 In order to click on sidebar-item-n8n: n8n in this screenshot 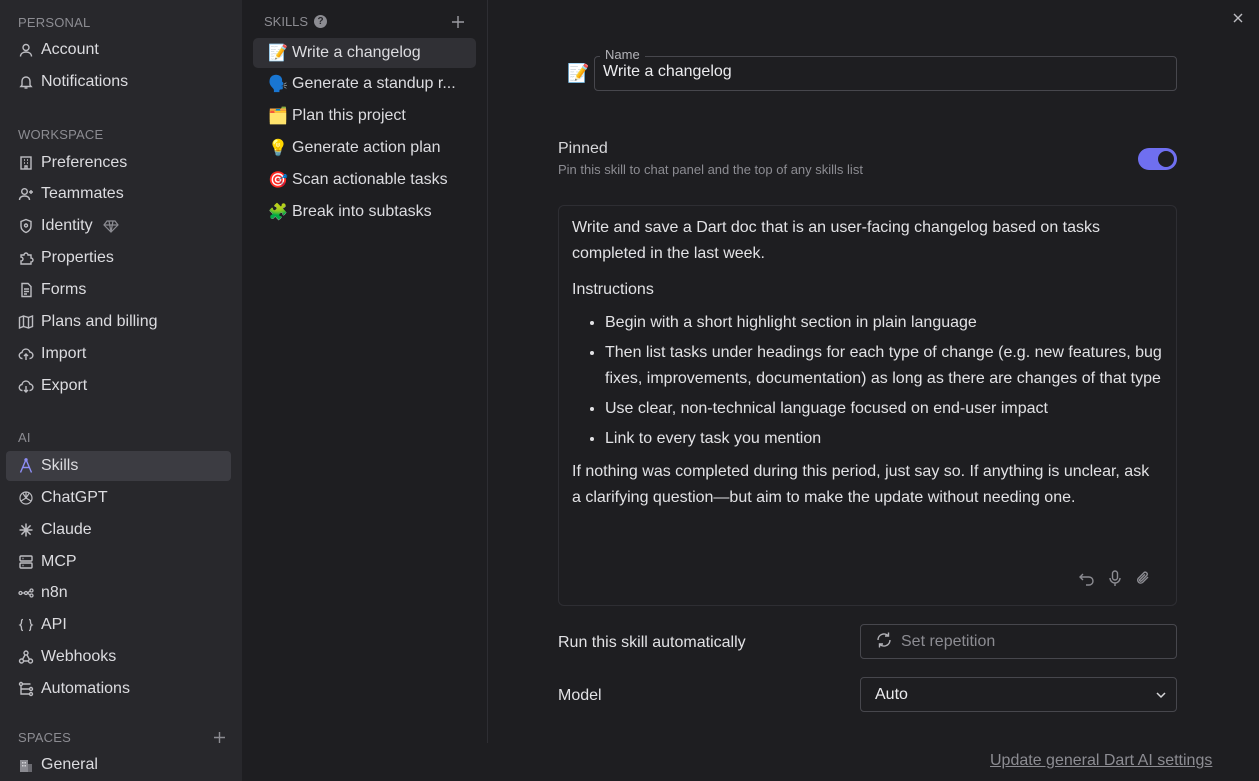, I will do `click(118, 593)`.